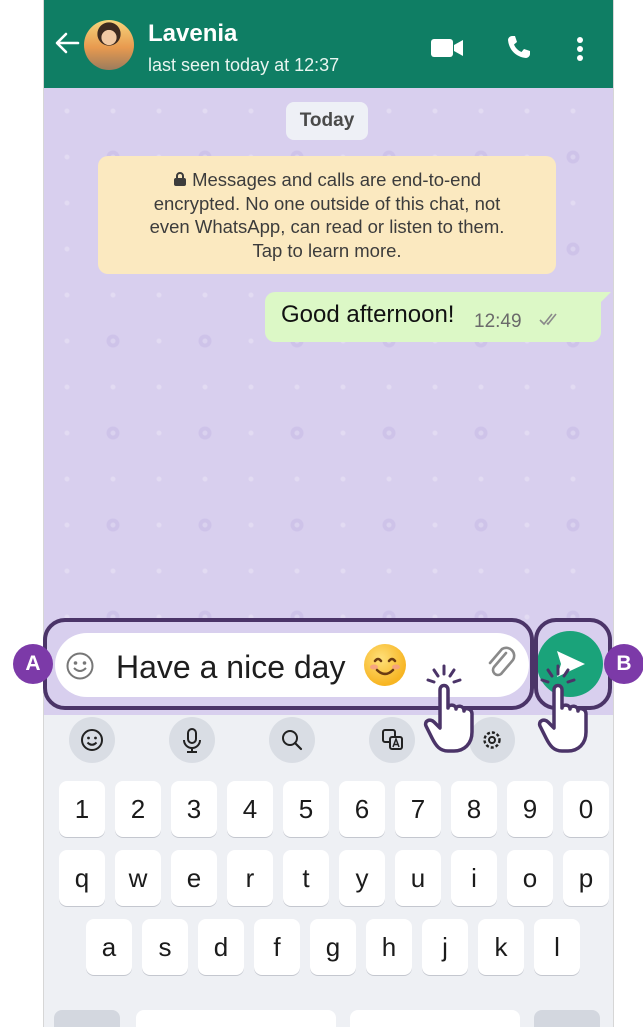 The image size is (643, 1027). What do you see at coordinates (221, 947) in the screenshot?
I see `key-d: d` at bounding box center [221, 947].